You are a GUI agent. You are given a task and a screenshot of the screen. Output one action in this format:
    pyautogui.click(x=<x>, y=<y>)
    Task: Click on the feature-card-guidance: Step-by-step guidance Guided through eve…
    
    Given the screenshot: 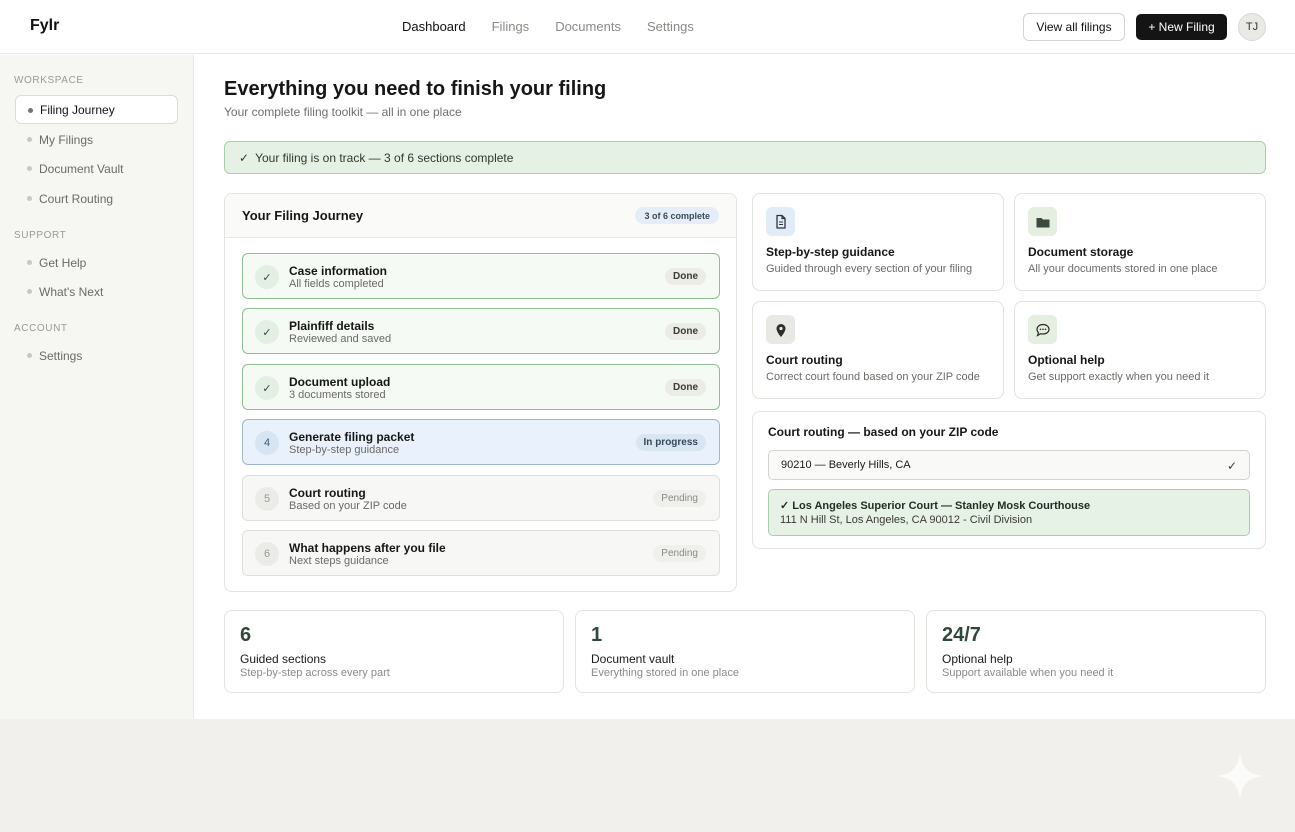 What is the action you would take?
    pyautogui.click(x=878, y=242)
    